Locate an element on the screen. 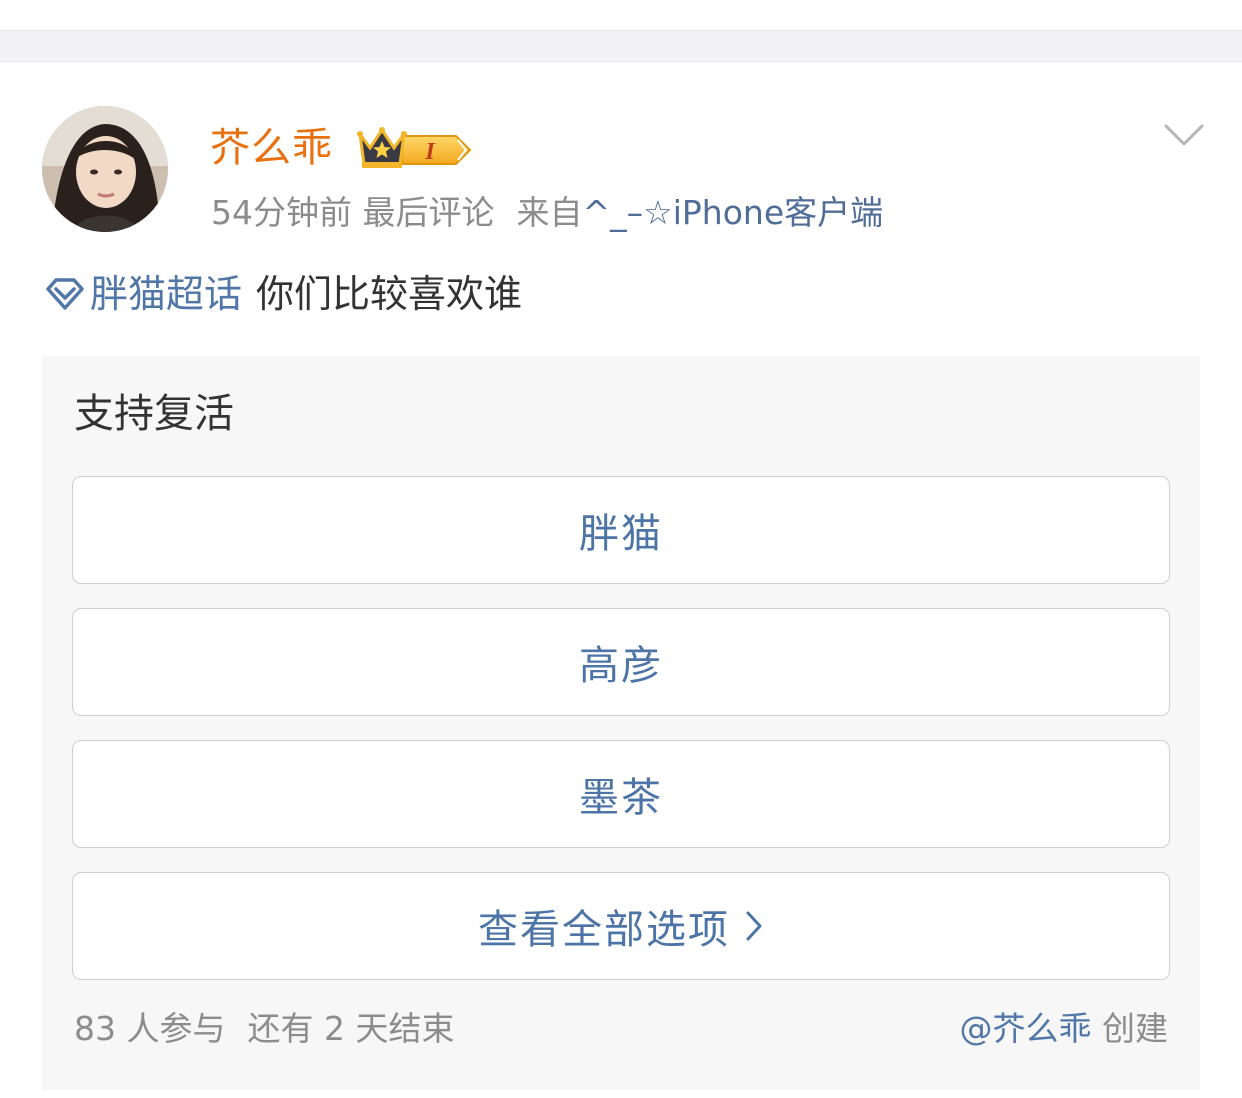 Image resolution: width=1242 pixels, height=1098 pixels. poll-stats: 83 人参与 还有 2 天结束 is located at coordinates (264, 1029).